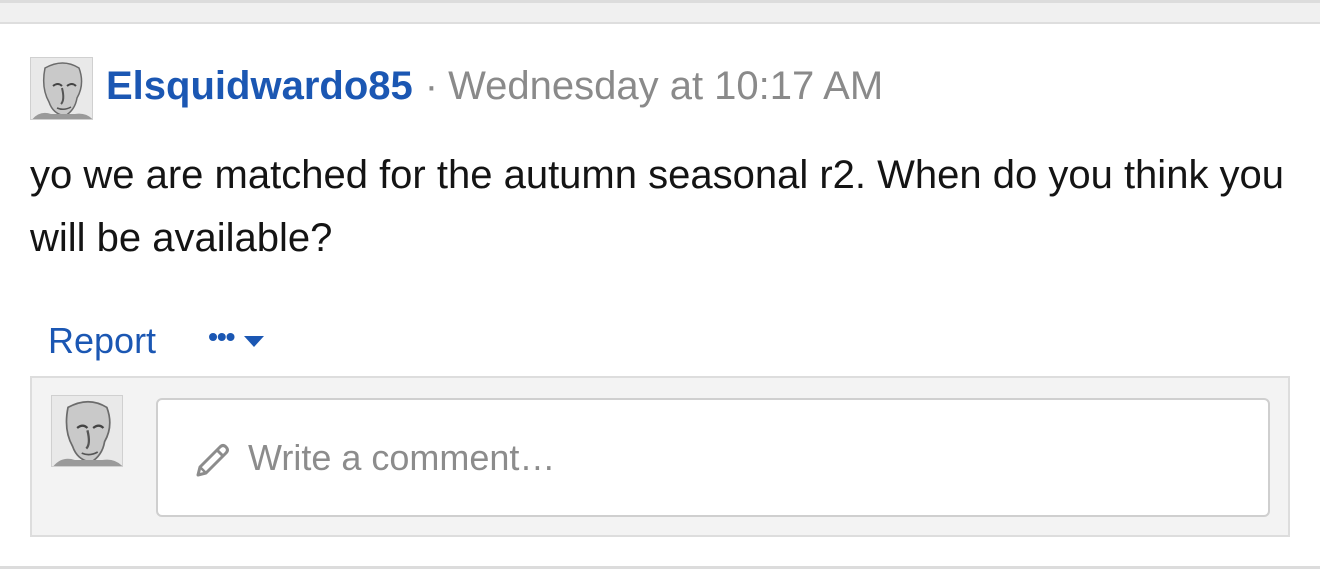 The width and height of the screenshot is (1320, 569). I want to click on post-header: Elsquidwardo85 · Wednesday at 10:17 AM, so click(494, 89).